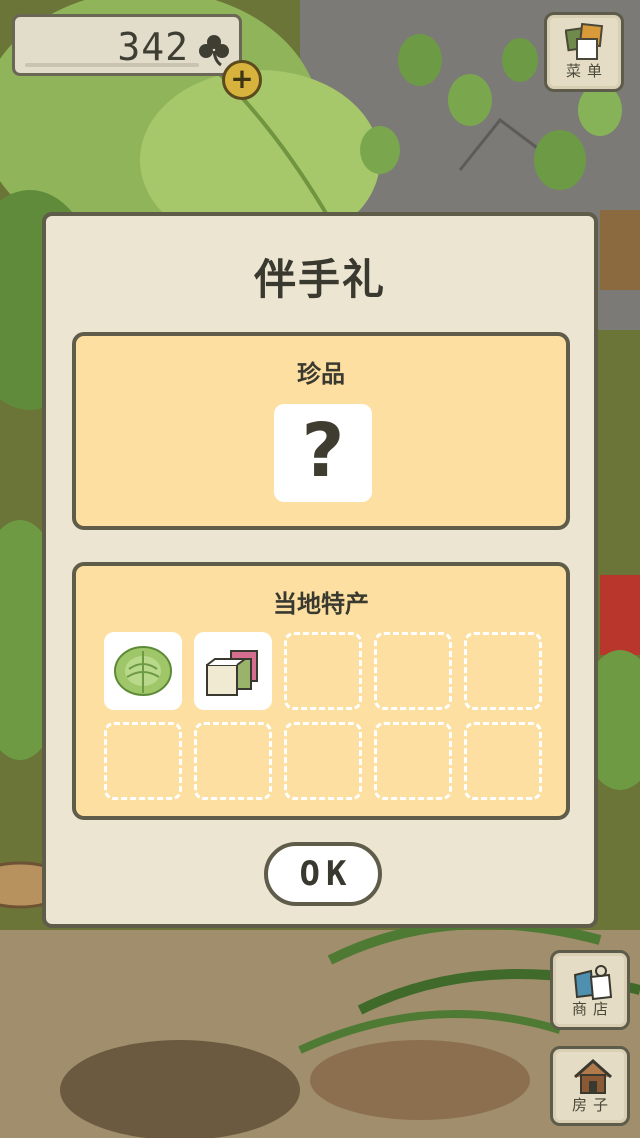 Image resolution: width=640 pixels, height=1138 pixels. I want to click on dialog-title: 伴手礼, so click(319, 279).